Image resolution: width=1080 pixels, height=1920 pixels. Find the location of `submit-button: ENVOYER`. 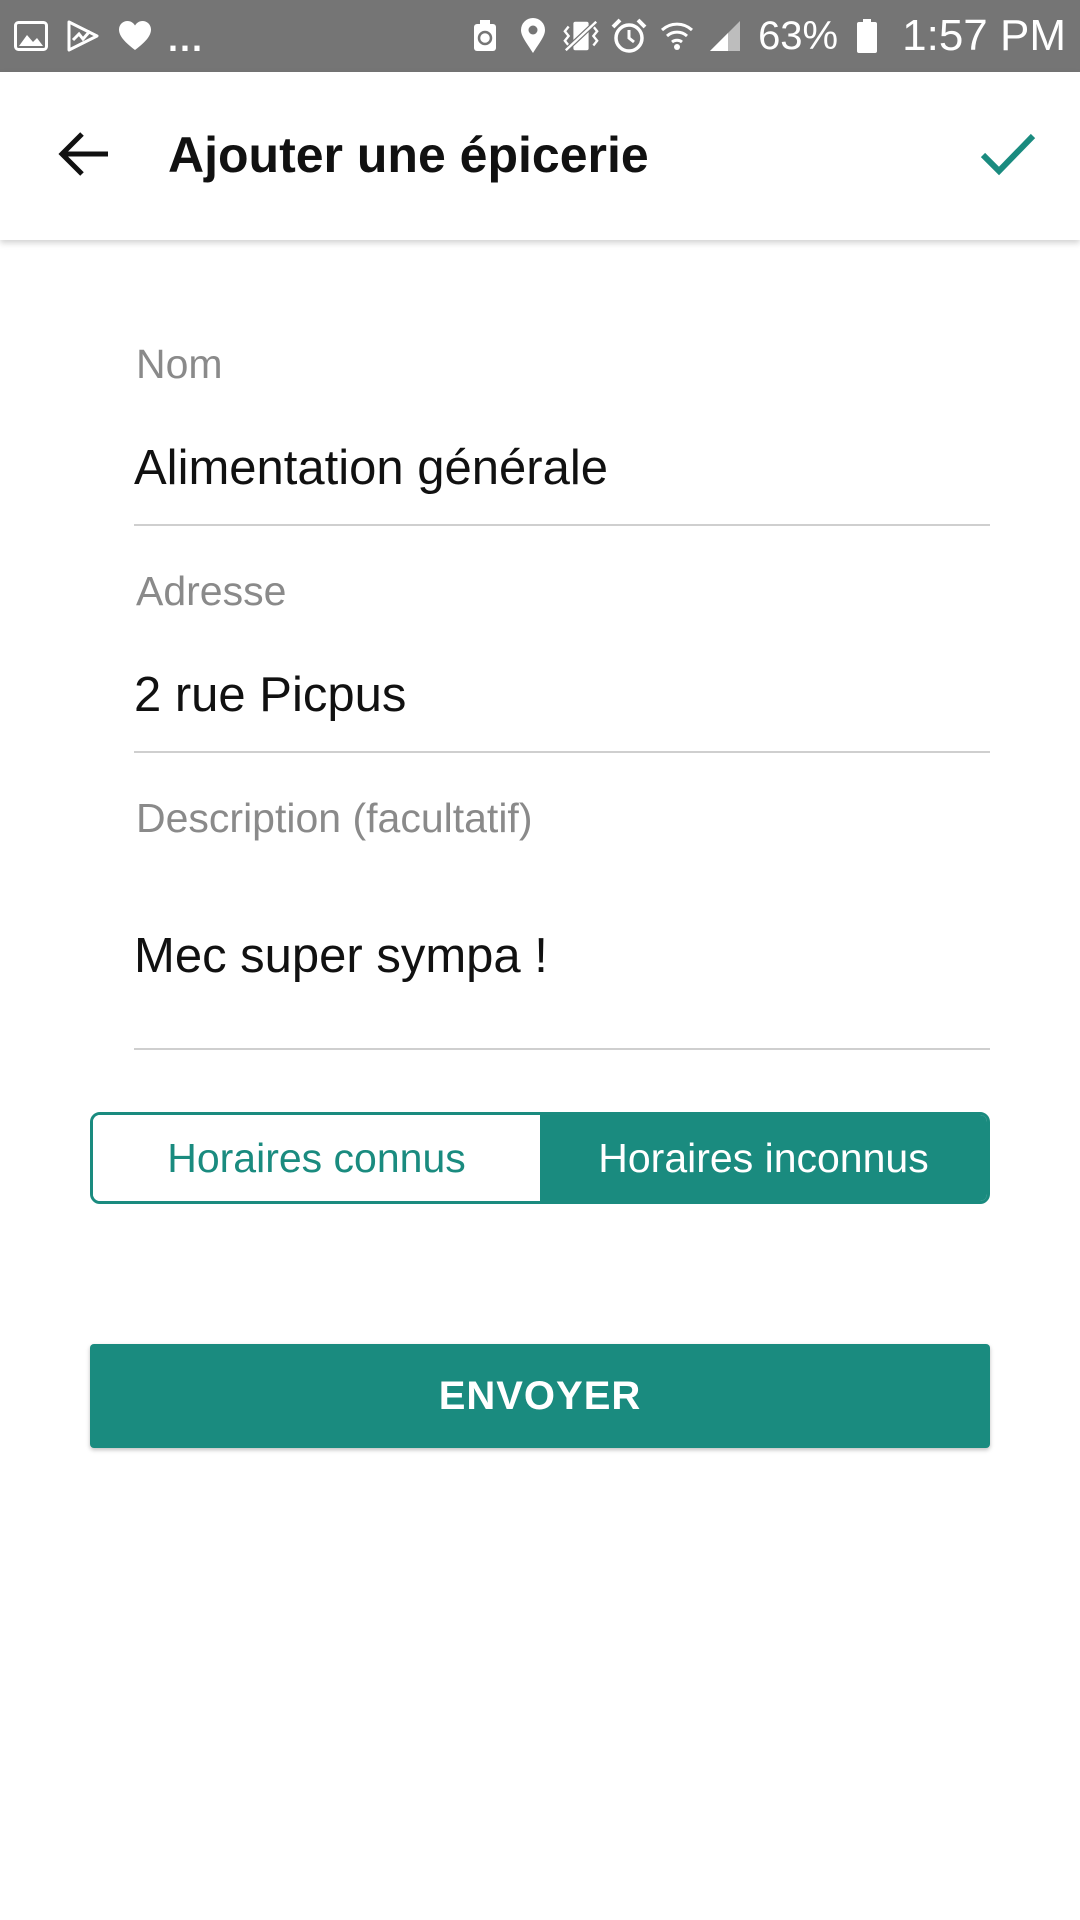

submit-button: ENVOYER is located at coordinates (540, 1396).